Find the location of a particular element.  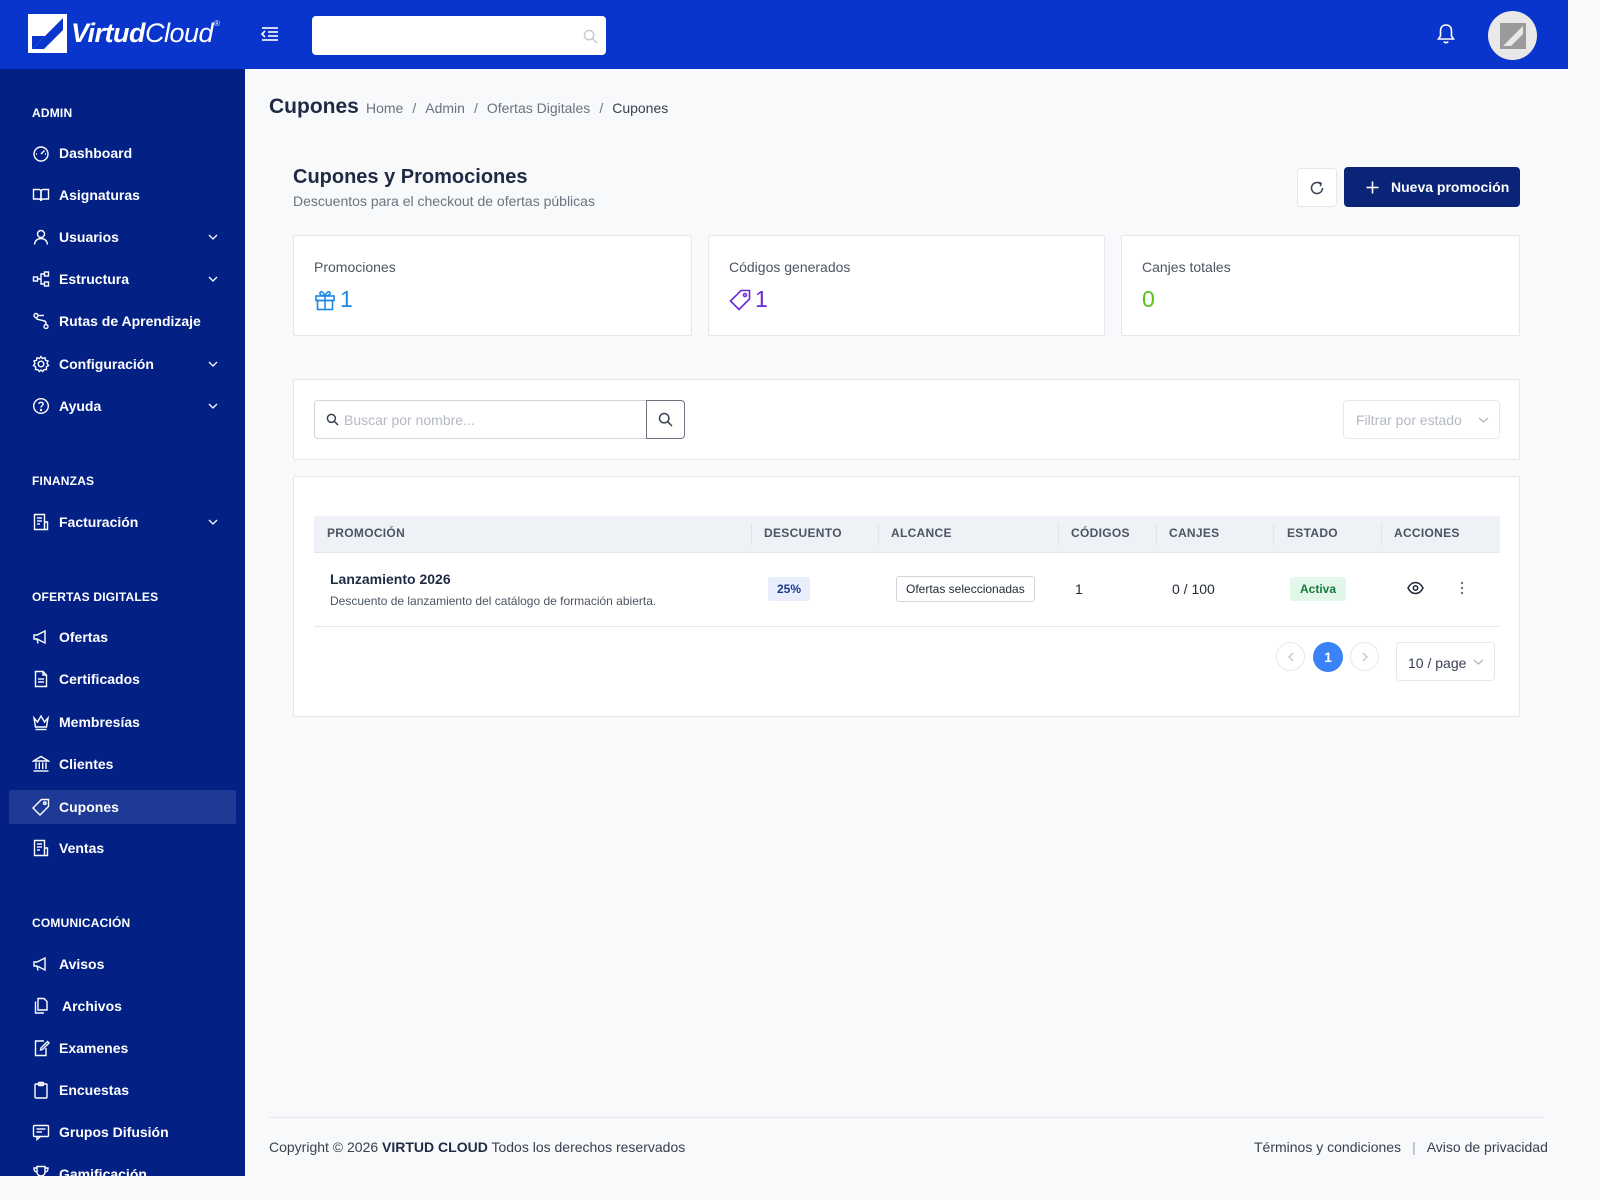

sidebar-item-facturacion: Facturación is located at coordinates (122, 522).